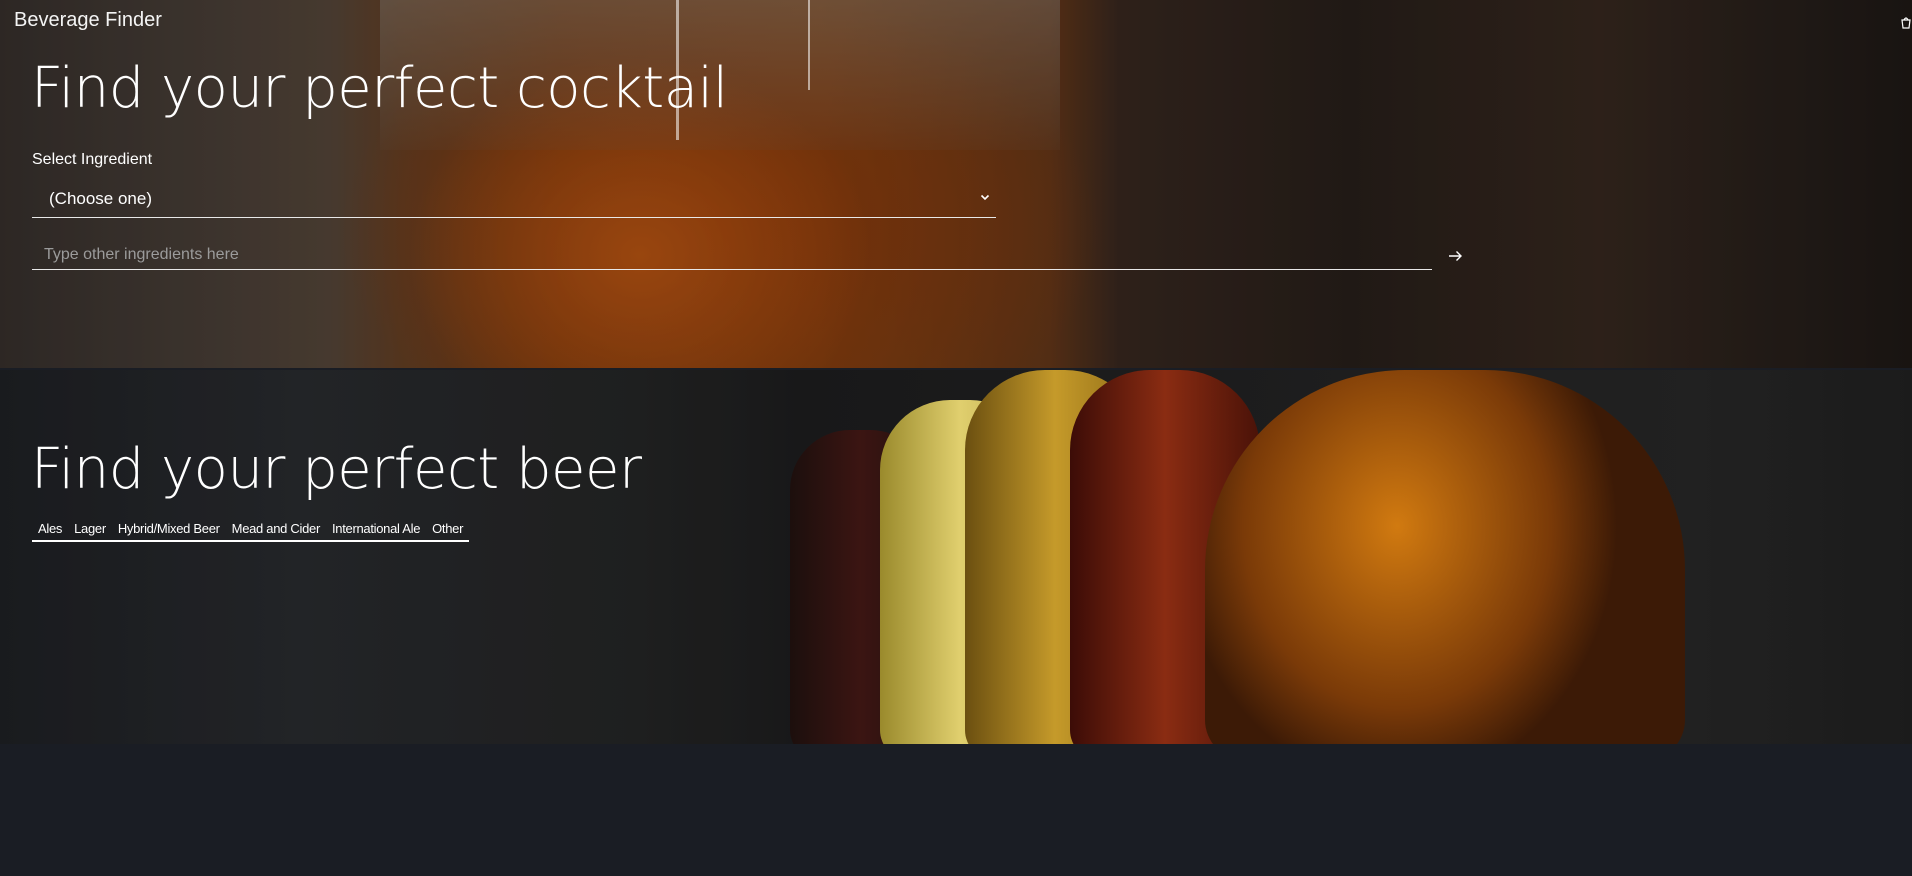 Image resolution: width=1912 pixels, height=876 pixels. I want to click on chevron-down-icon, so click(985, 197).